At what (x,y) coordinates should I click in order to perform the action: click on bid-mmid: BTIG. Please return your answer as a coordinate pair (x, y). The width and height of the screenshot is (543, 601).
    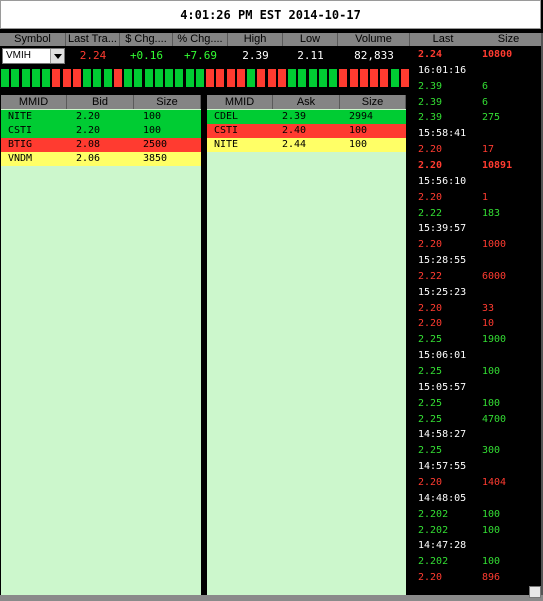
    Looking at the image, I should click on (20, 144).